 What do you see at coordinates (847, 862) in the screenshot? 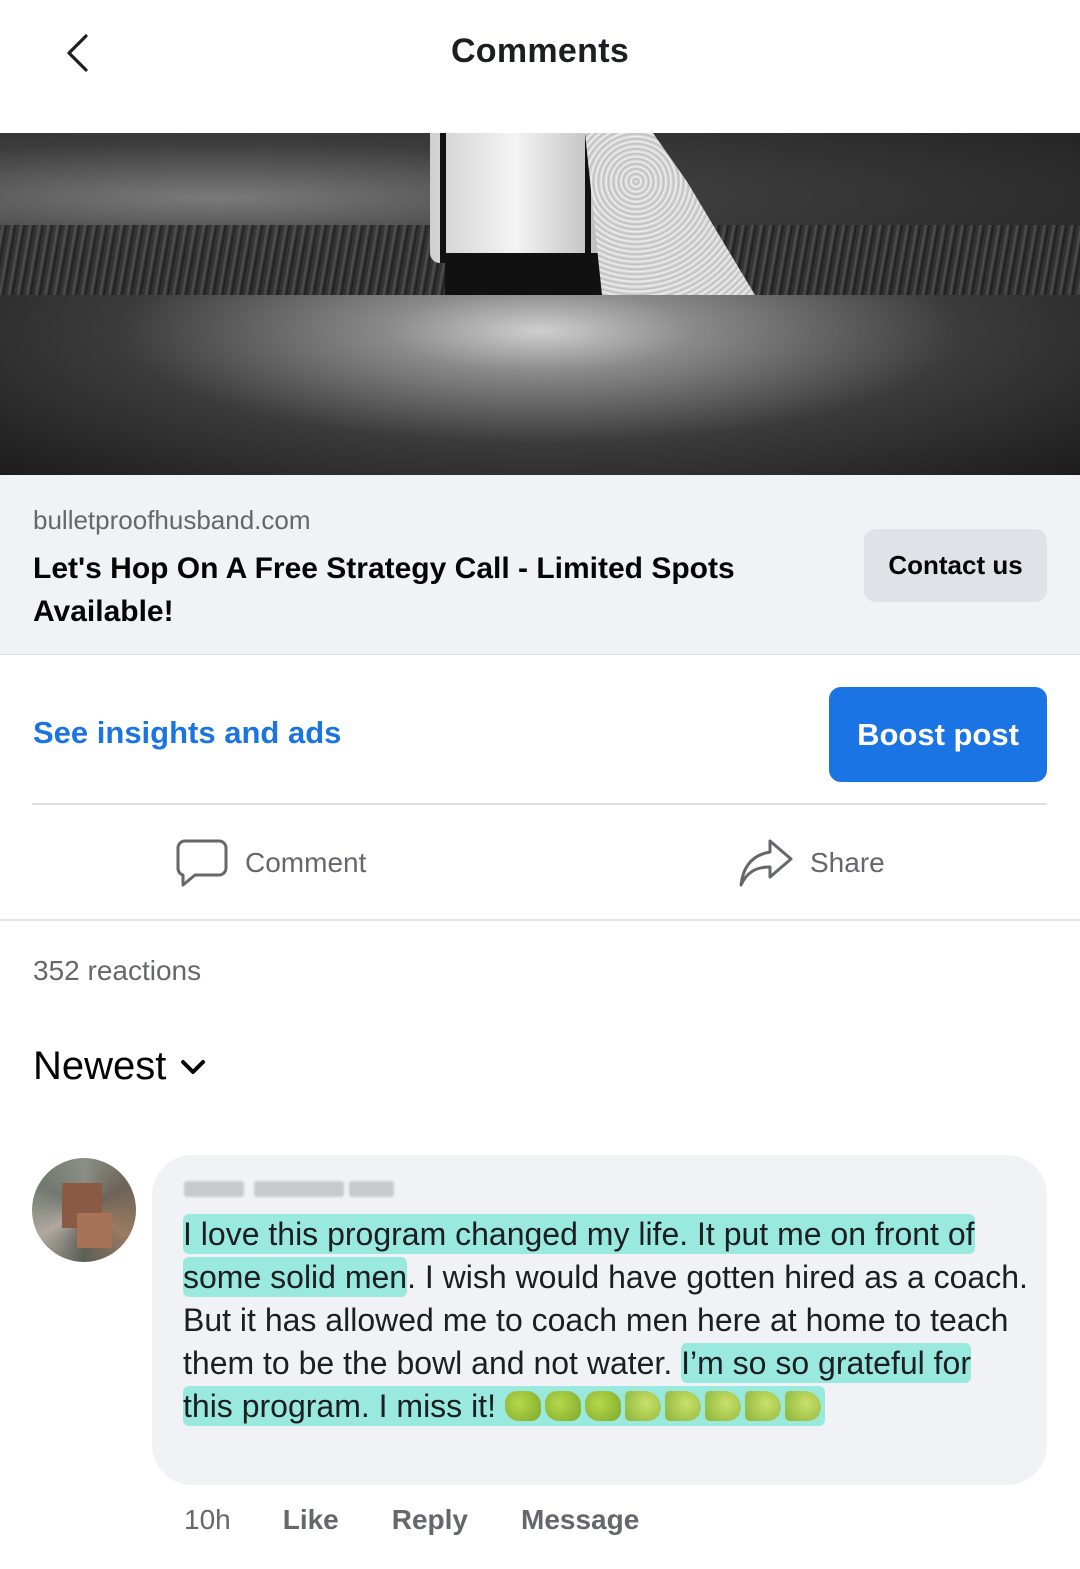
I see `share-label: Share` at bounding box center [847, 862].